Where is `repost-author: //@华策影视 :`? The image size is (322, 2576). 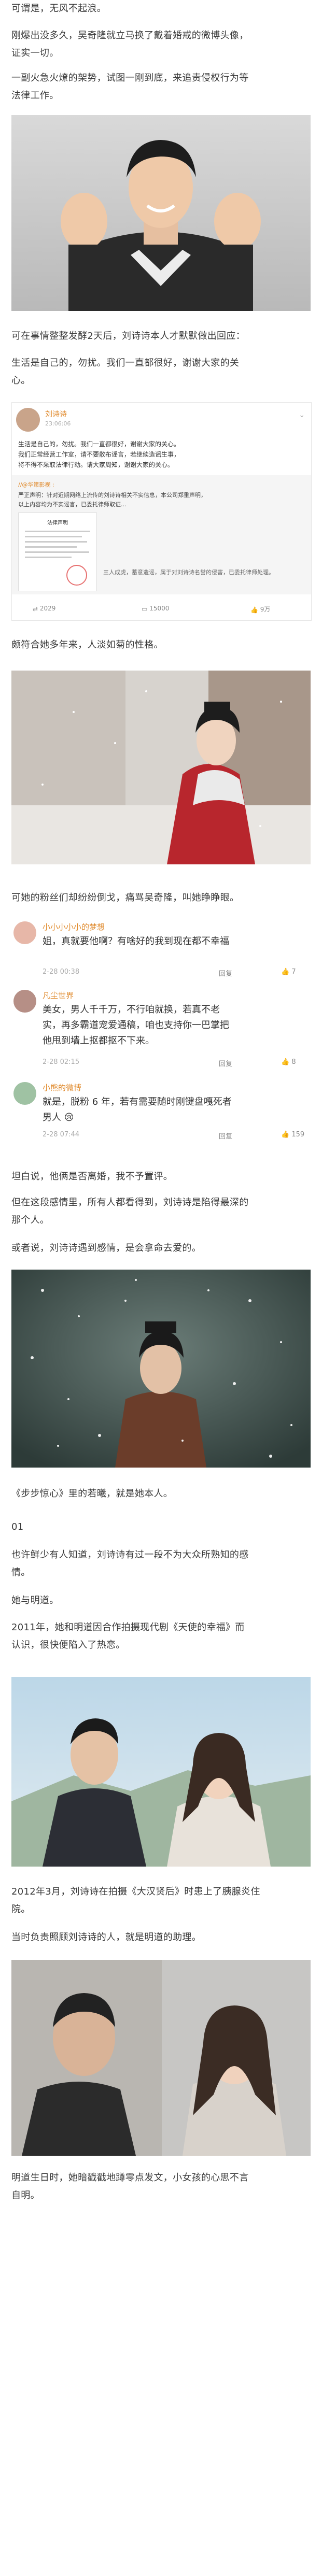 repost-author: //@华策影视 : is located at coordinates (36, 484).